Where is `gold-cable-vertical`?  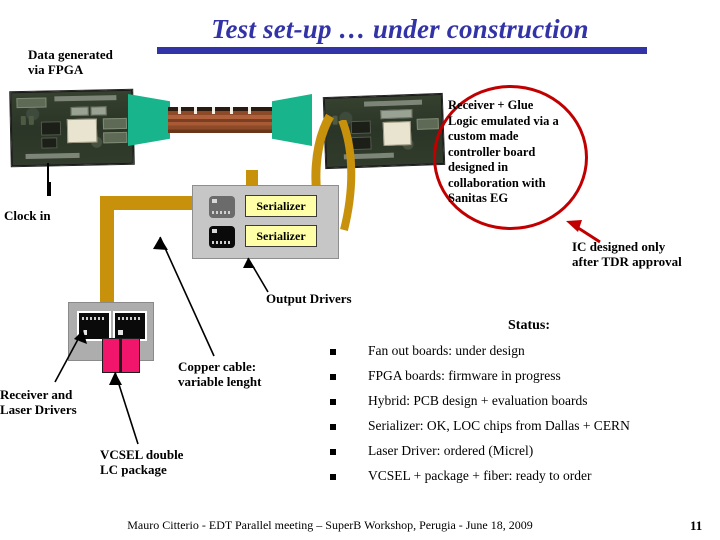
gold-cable-vertical is located at coordinates (107, 251).